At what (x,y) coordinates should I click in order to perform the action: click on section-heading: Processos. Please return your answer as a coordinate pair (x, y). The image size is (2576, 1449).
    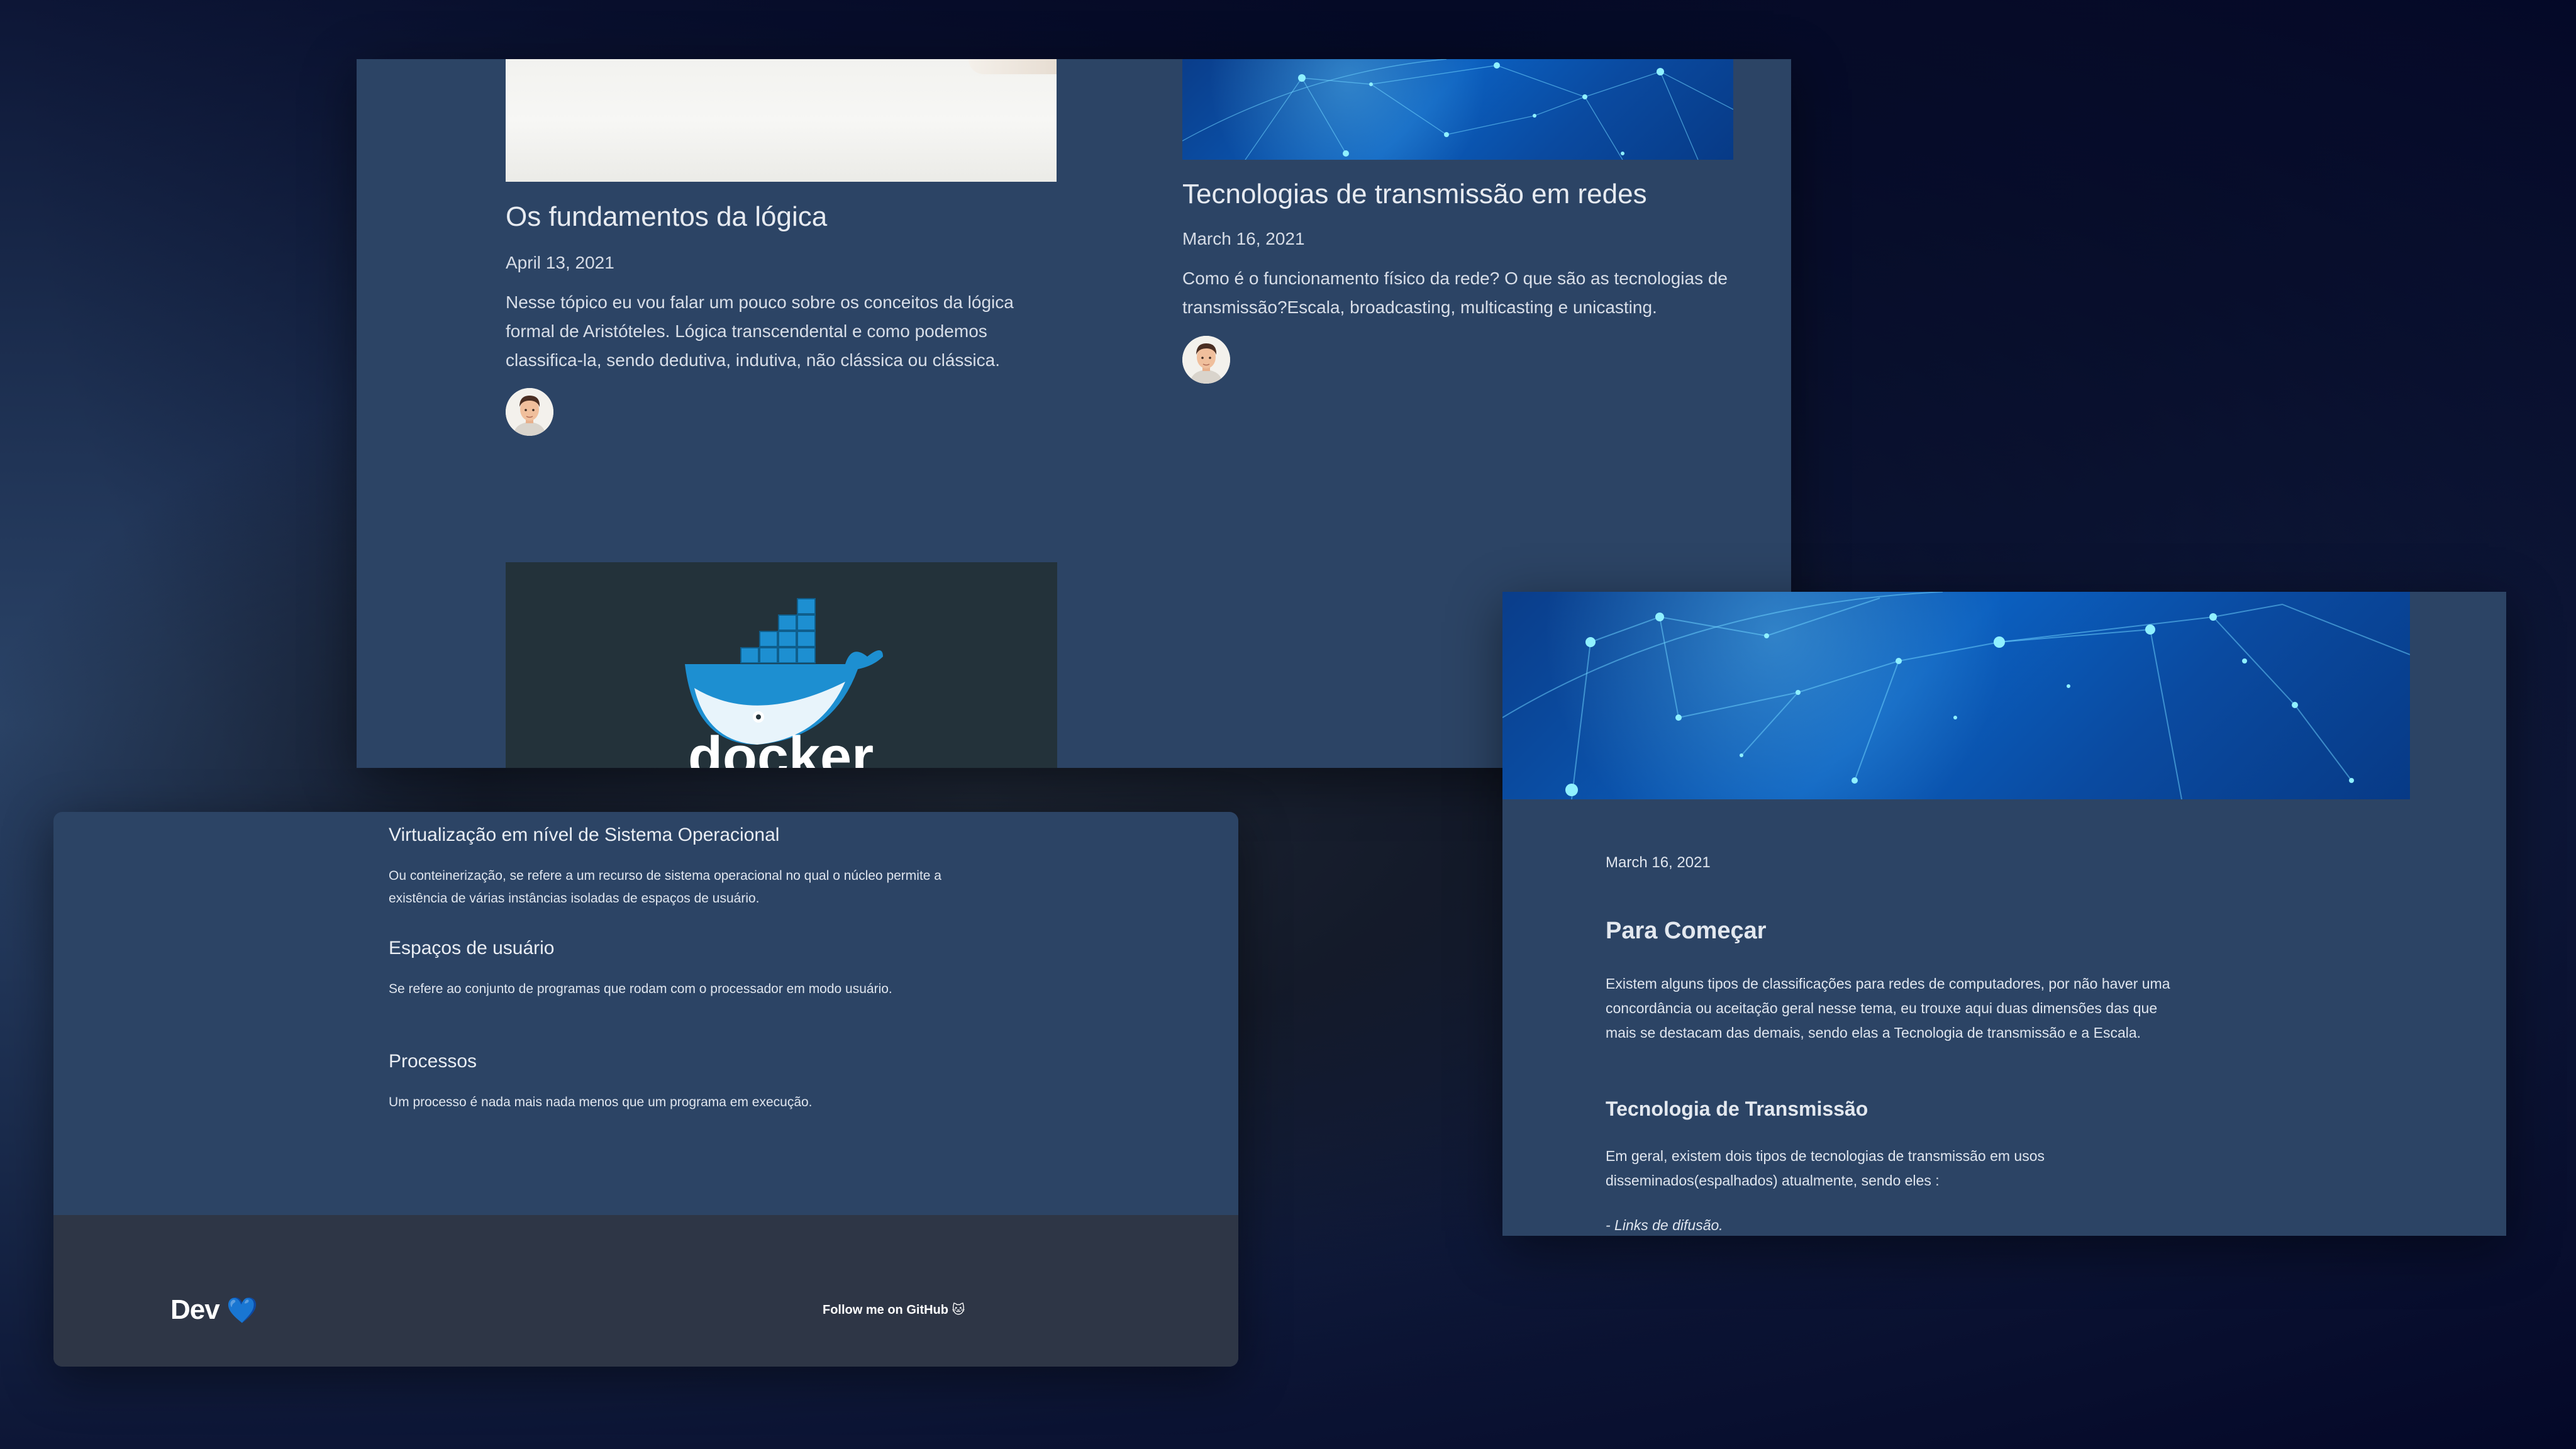
    Looking at the image, I should click on (433, 1061).